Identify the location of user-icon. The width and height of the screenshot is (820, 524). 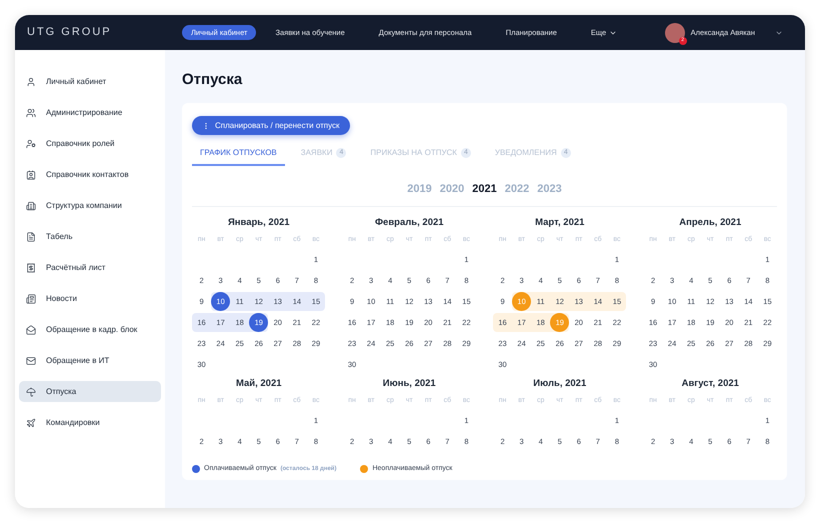
(31, 81).